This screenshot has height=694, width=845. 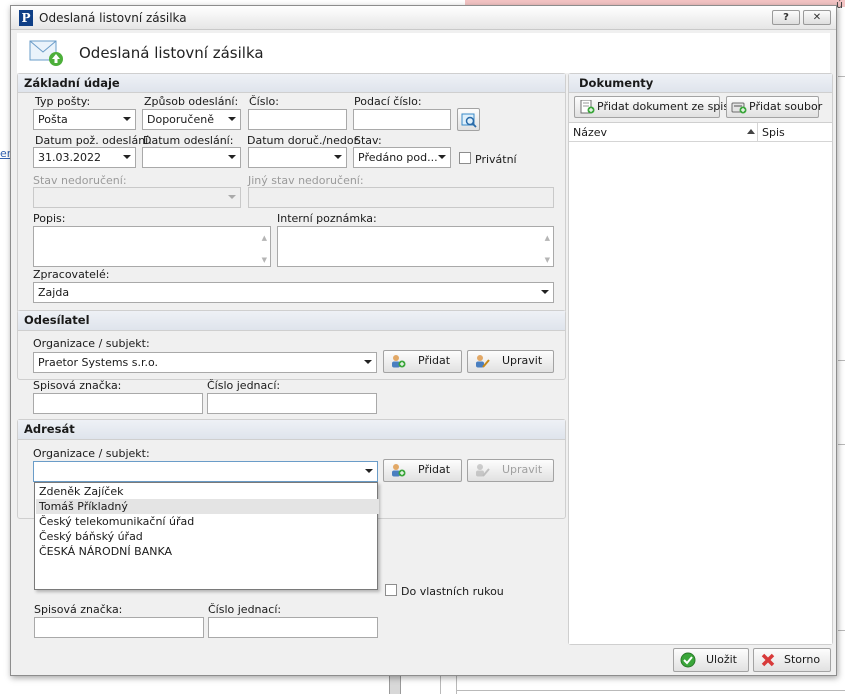 What do you see at coordinates (522, 469) in the screenshot?
I see `recipient-edit-label: Upravit` at bounding box center [522, 469].